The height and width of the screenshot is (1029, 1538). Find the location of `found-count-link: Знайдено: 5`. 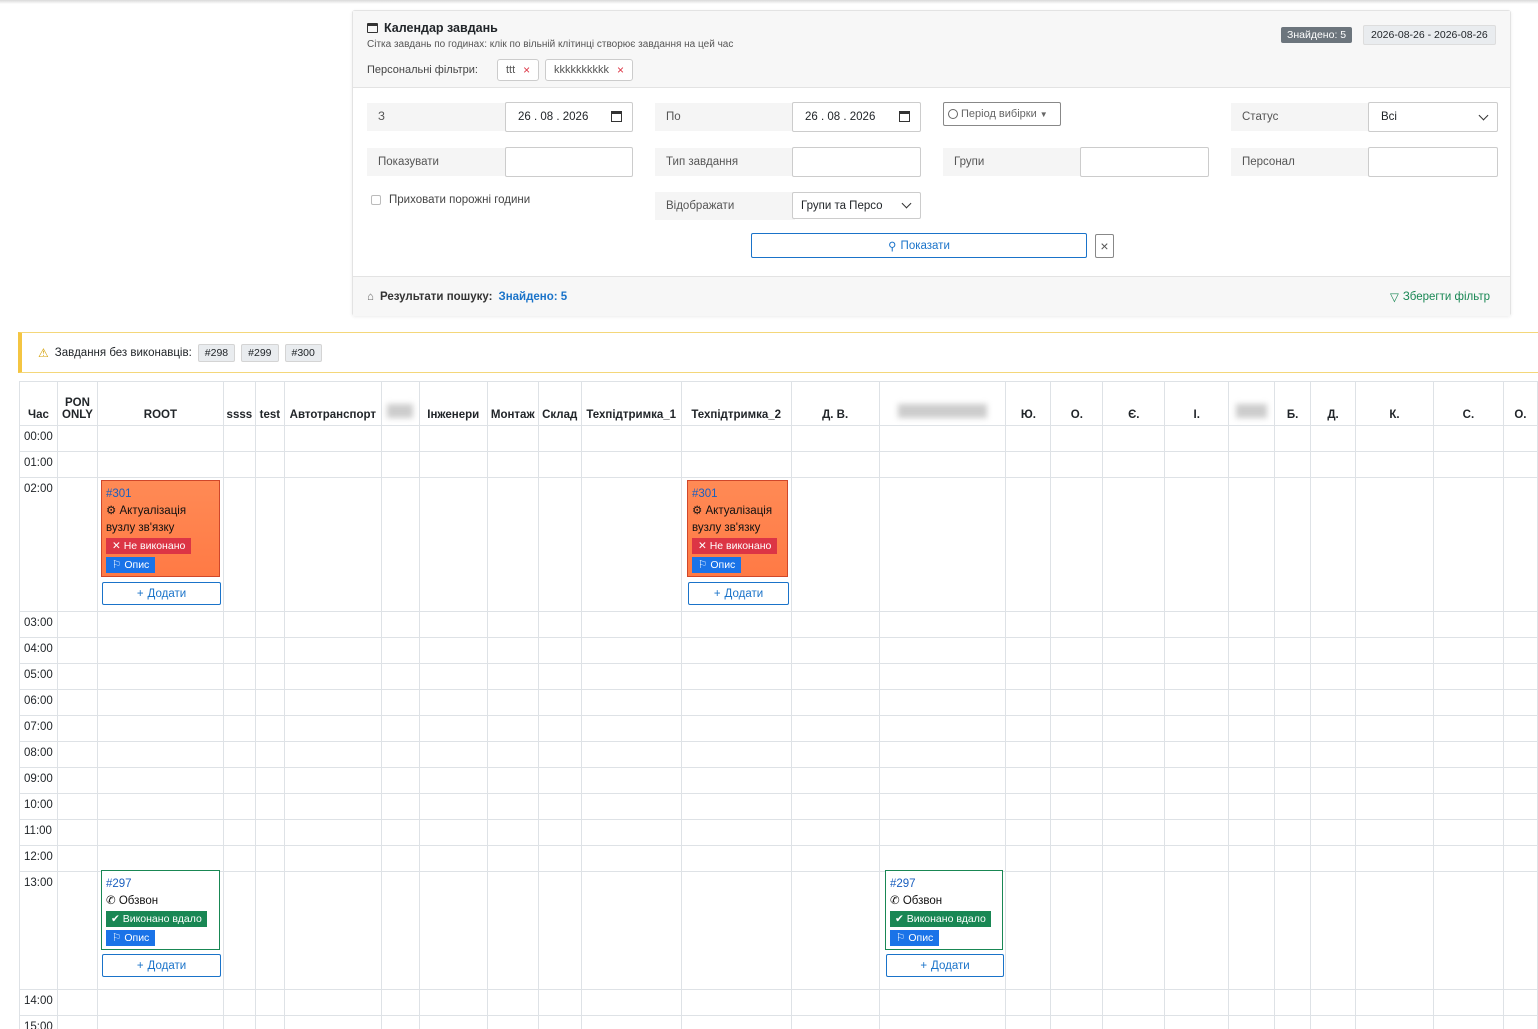

found-count-link: Знайдено: 5 is located at coordinates (532, 297).